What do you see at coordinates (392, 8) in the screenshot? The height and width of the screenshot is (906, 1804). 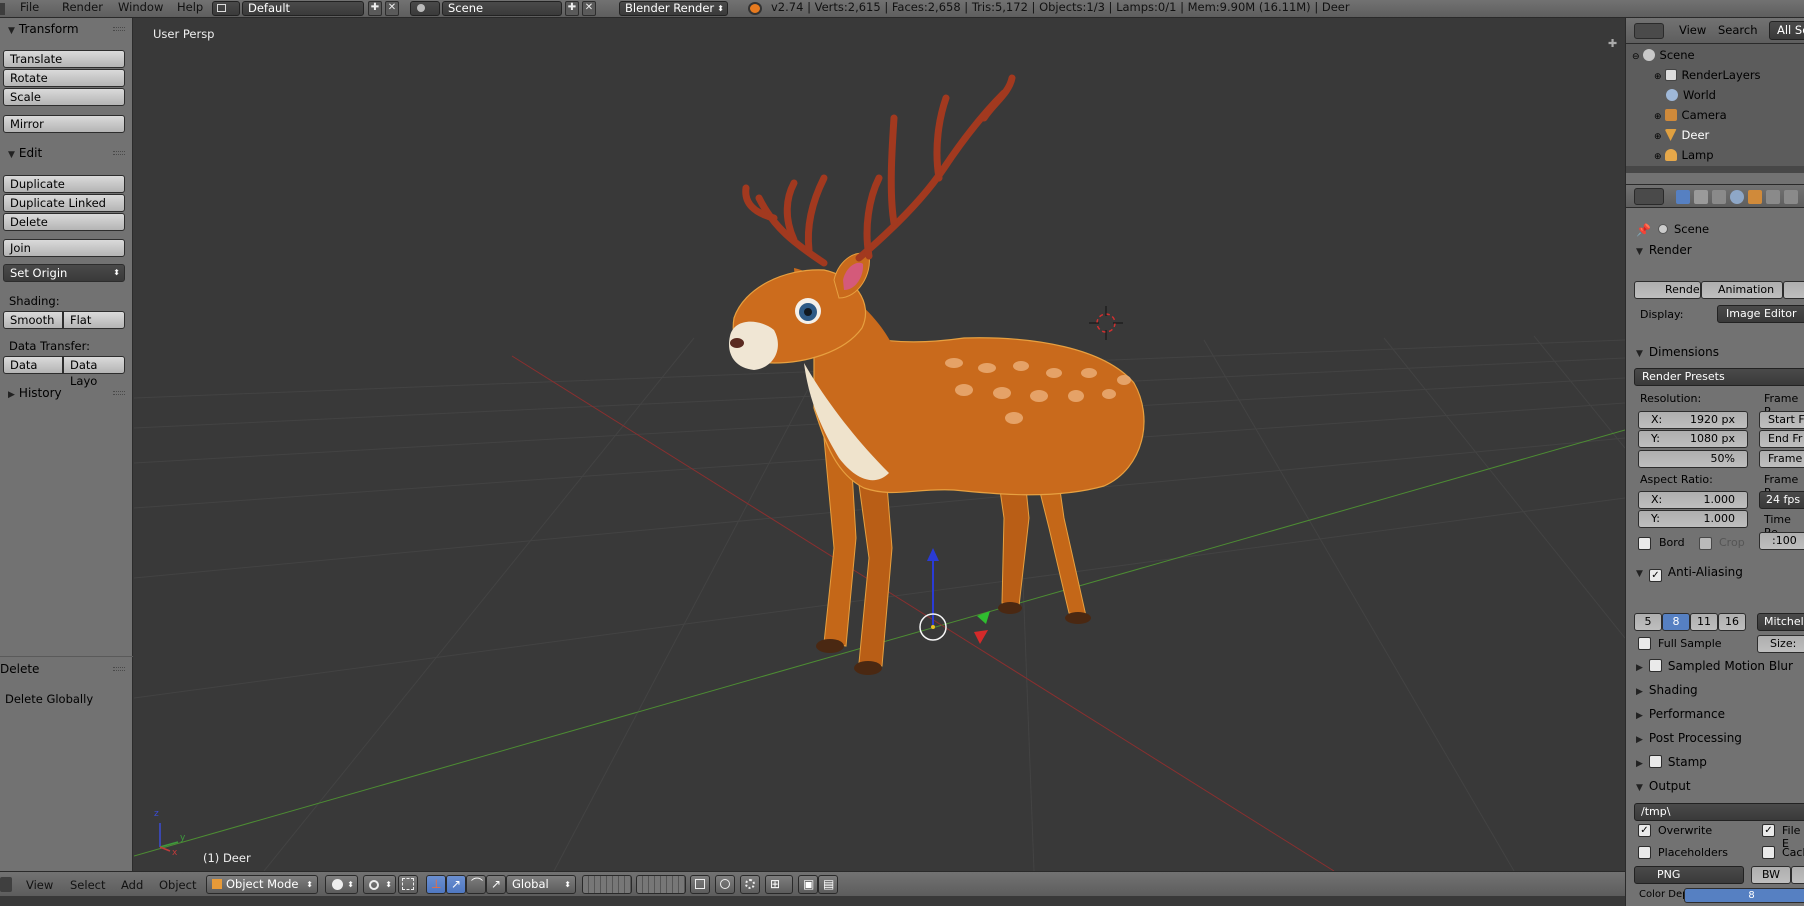 I see `remove-screen-button: ✕` at bounding box center [392, 8].